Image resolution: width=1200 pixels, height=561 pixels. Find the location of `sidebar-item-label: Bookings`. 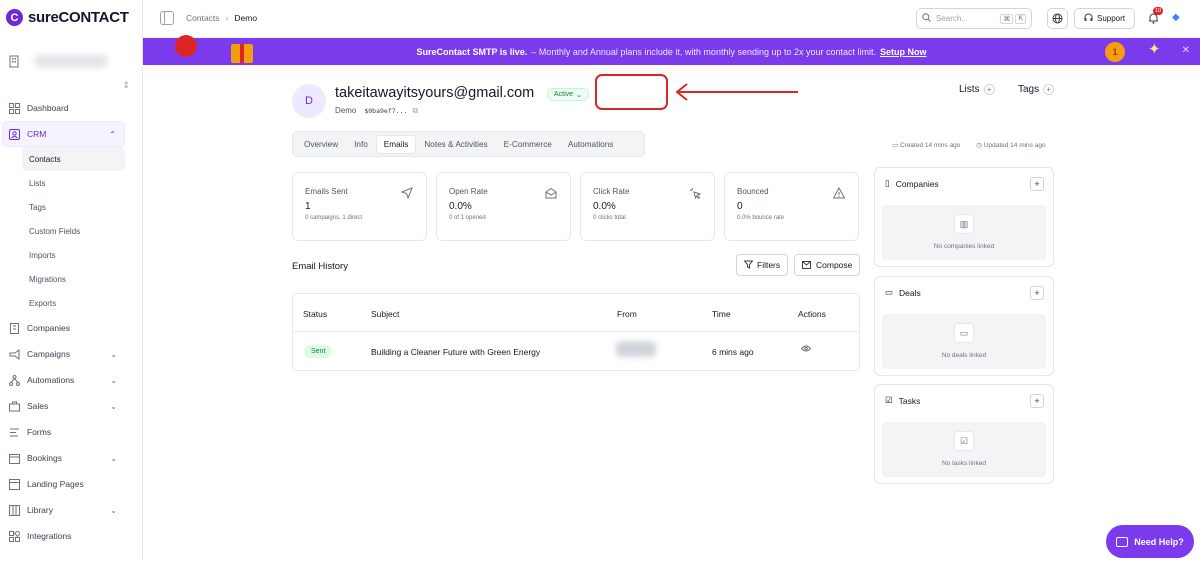

sidebar-item-label: Bookings is located at coordinates (44, 458).